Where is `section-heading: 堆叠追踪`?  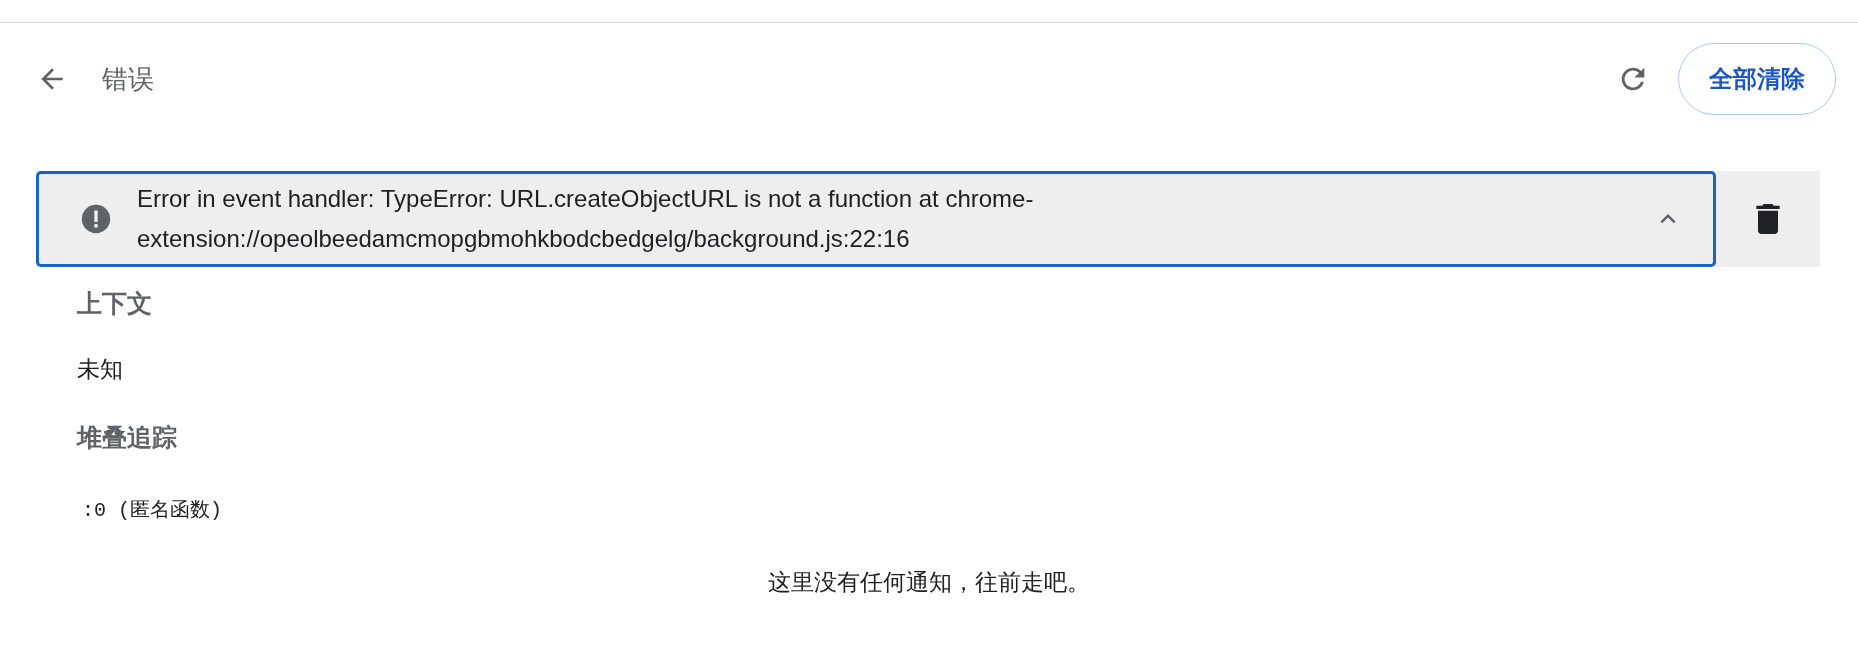
section-heading: 堆叠追踪 is located at coordinates (127, 437).